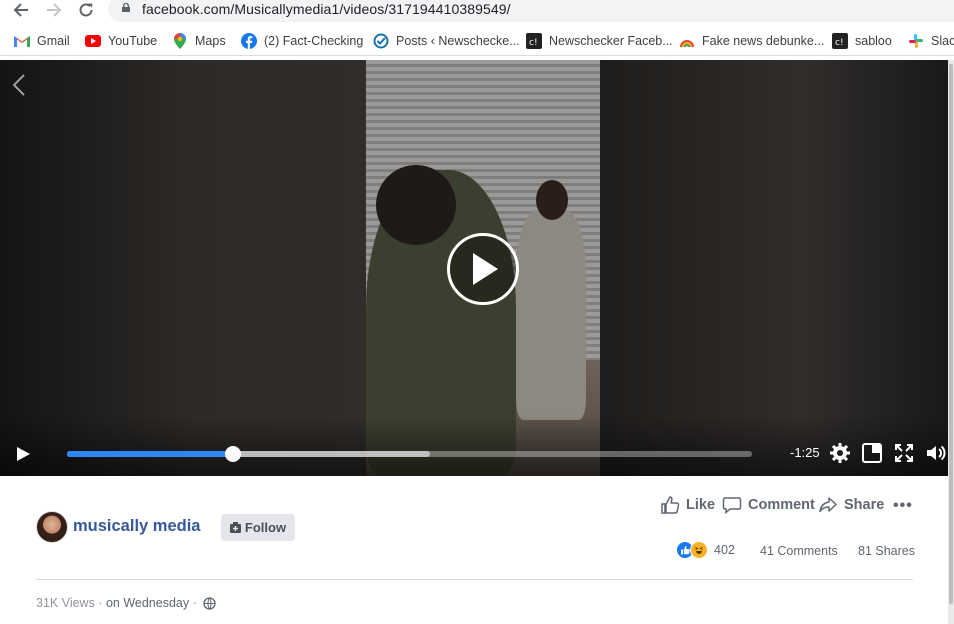 The width and height of the screenshot is (954, 624). I want to click on follow-icon, so click(235, 527).